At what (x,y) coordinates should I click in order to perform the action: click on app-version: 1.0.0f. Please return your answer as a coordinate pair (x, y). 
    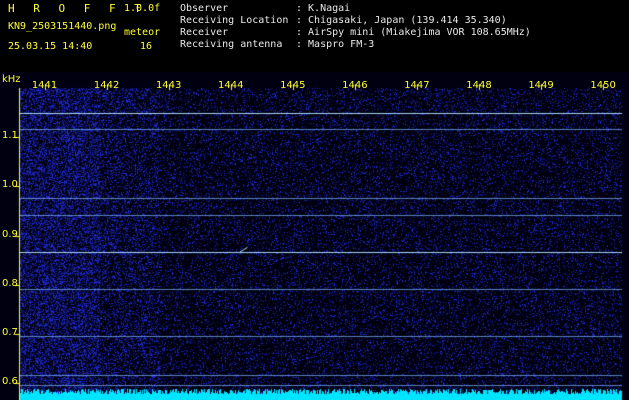
    Looking at the image, I should click on (142, 8).